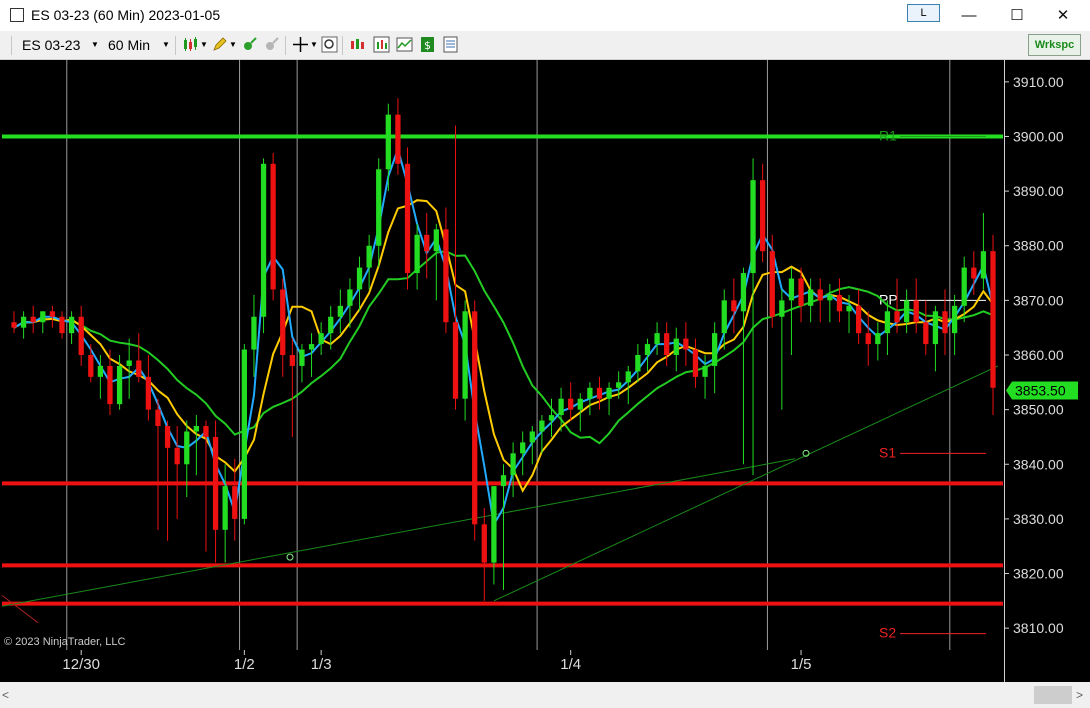 This screenshot has height=708, width=1090. I want to click on price-tick-label: 3830.00, so click(1038, 519).